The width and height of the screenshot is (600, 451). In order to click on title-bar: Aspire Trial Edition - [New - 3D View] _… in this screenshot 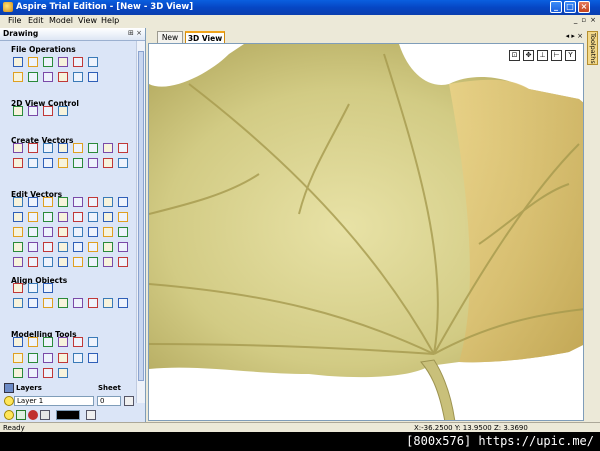, I will do `click(300, 7)`.